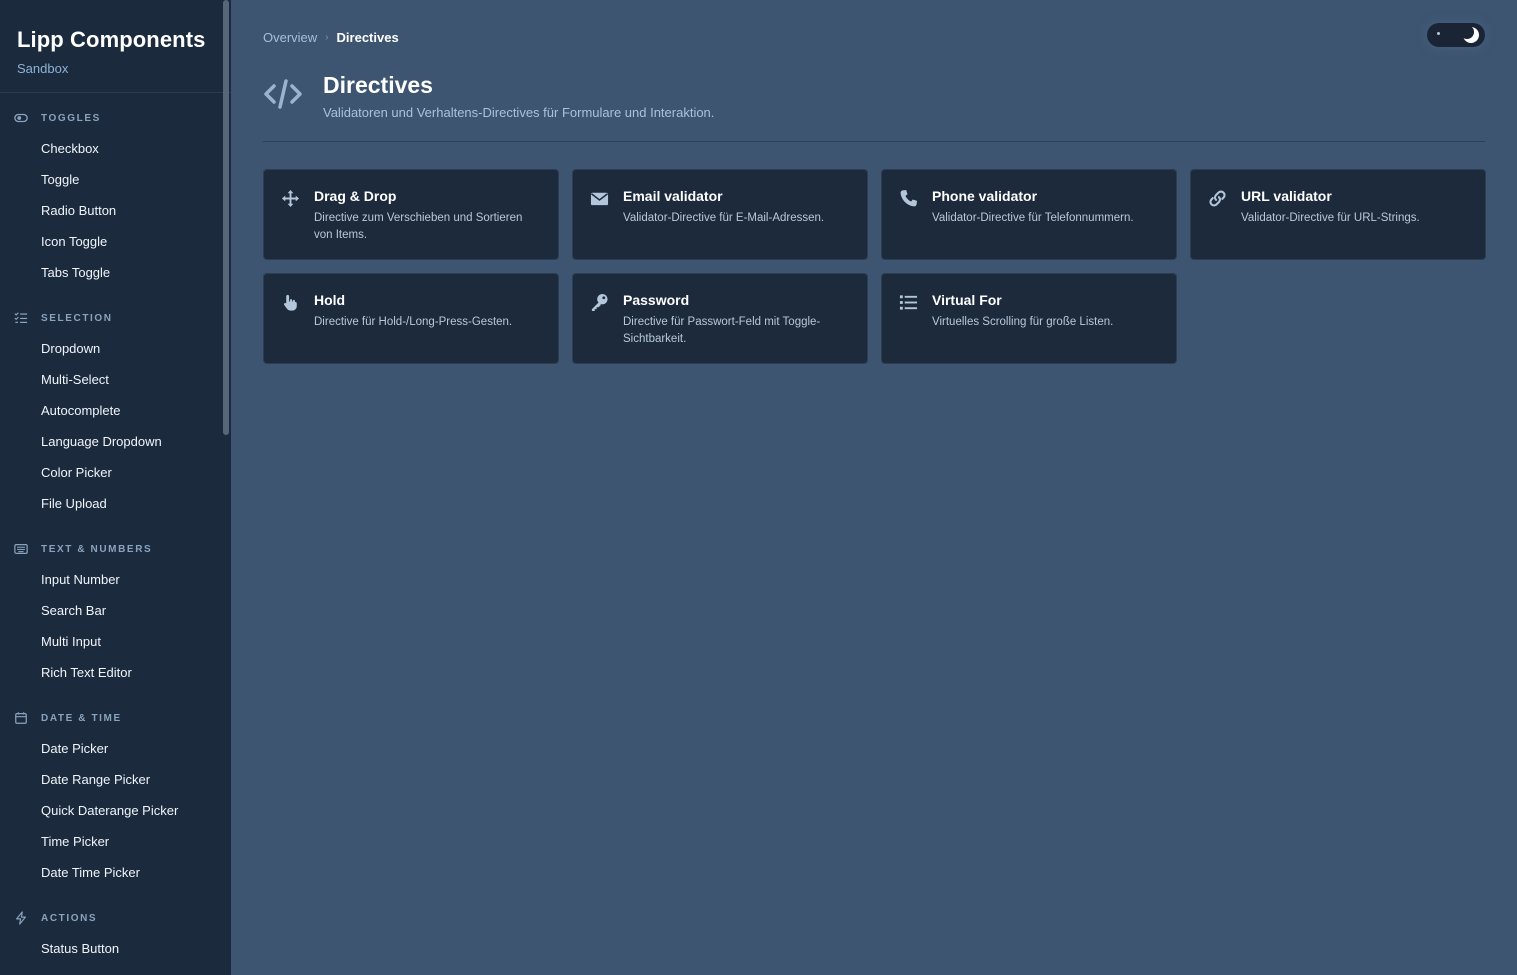 This screenshot has height=975, width=1517. What do you see at coordinates (290, 198) in the screenshot?
I see `move-arrows-icon` at bounding box center [290, 198].